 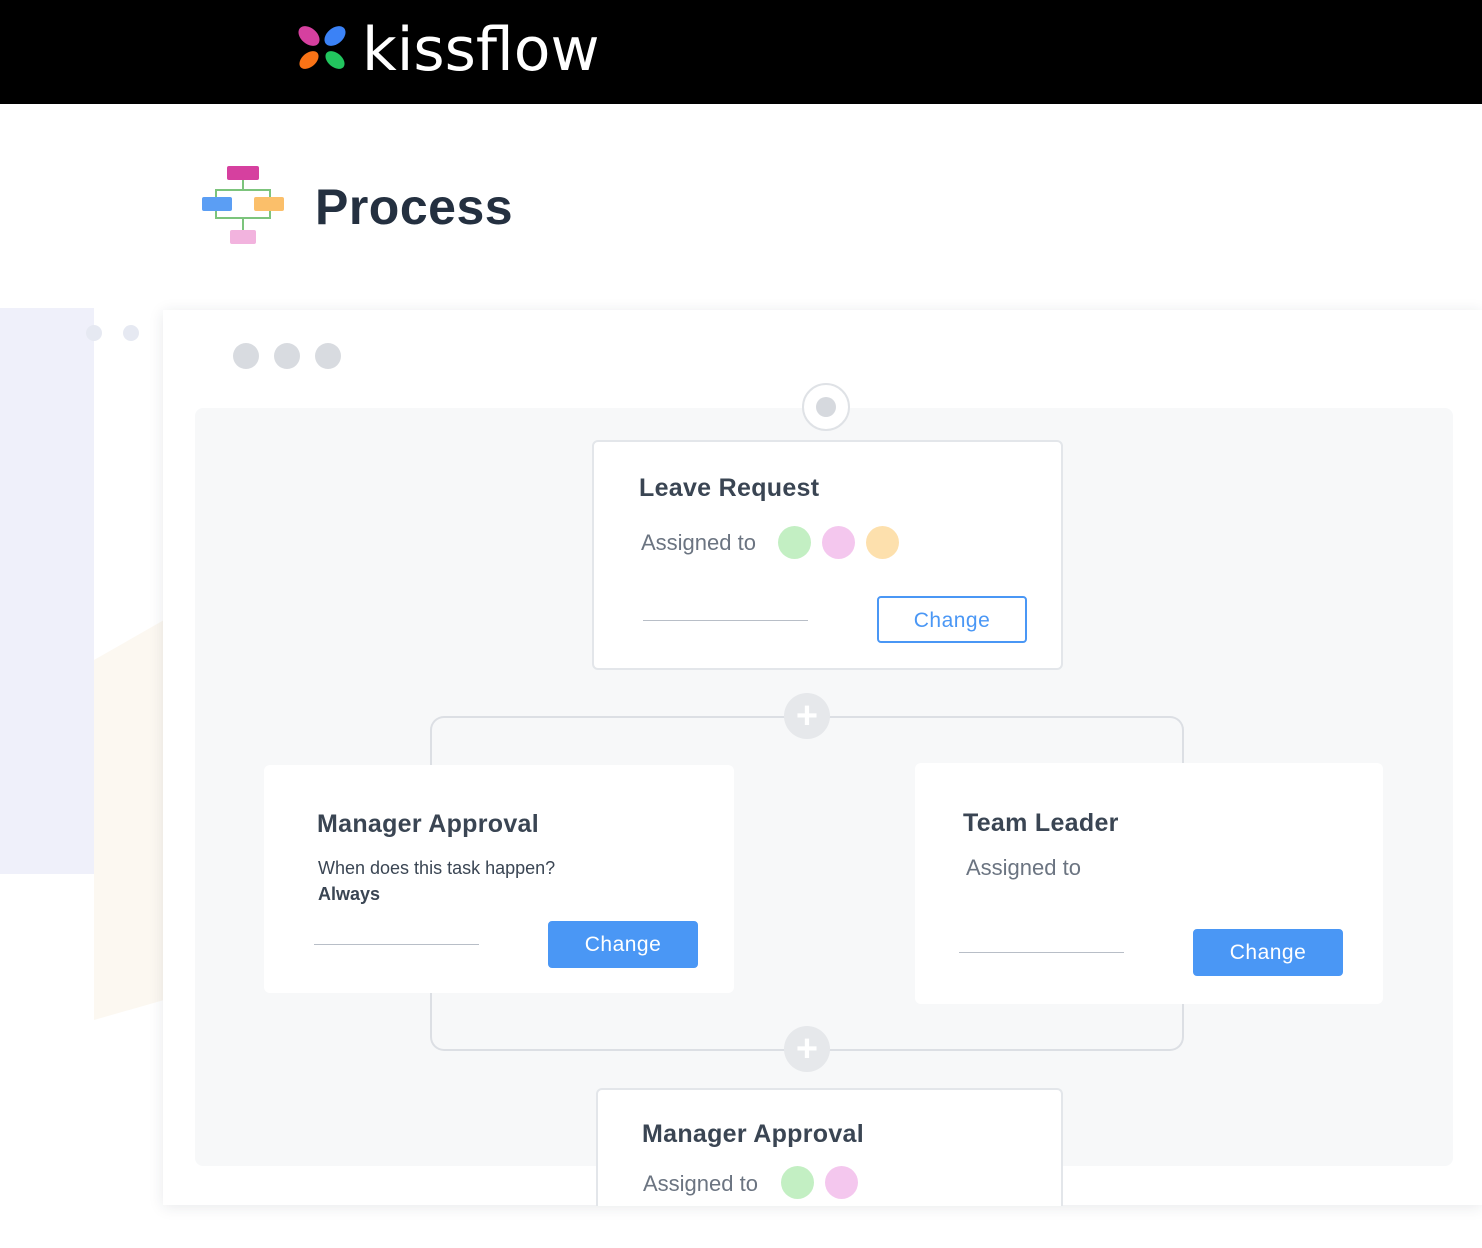 What do you see at coordinates (481, 50) in the screenshot?
I see `brand-name: kissflow` at bounding box center [481, 50].